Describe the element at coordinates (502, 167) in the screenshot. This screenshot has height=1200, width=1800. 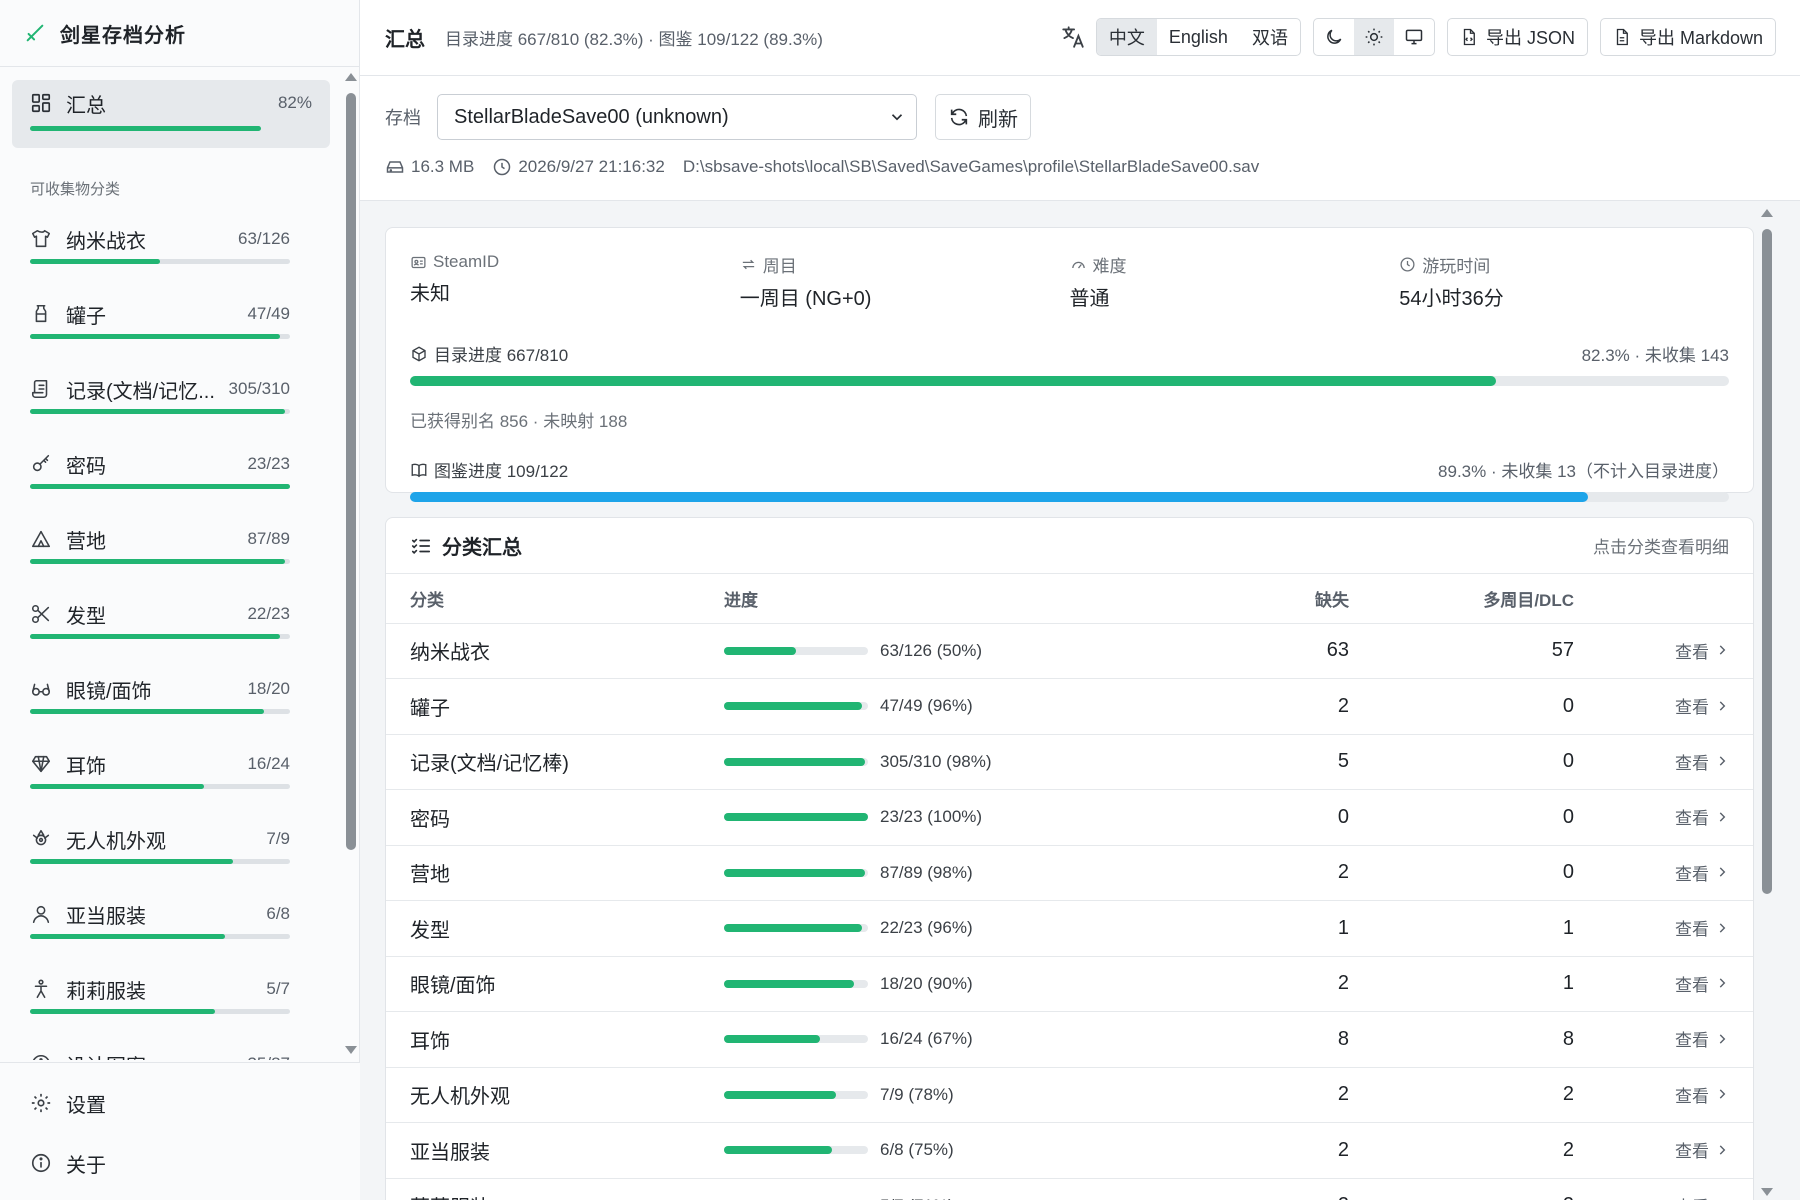
I see `clock-icon` at that location.